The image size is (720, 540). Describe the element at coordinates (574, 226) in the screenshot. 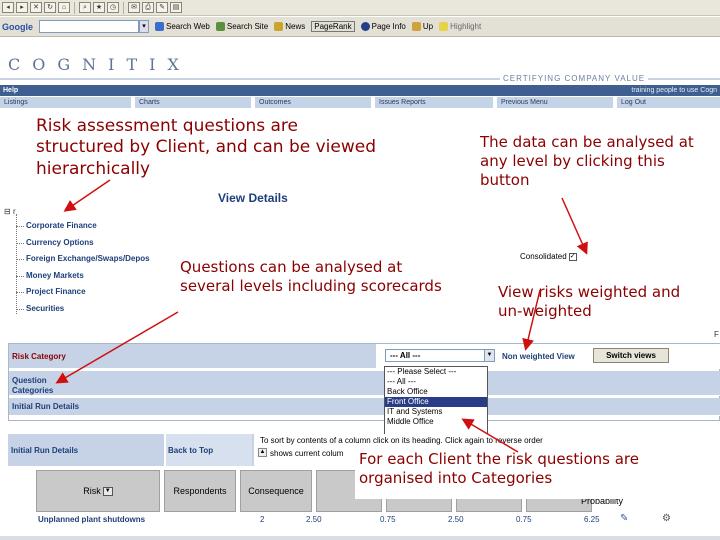

I see `arrow-to-consolidated` at that location.